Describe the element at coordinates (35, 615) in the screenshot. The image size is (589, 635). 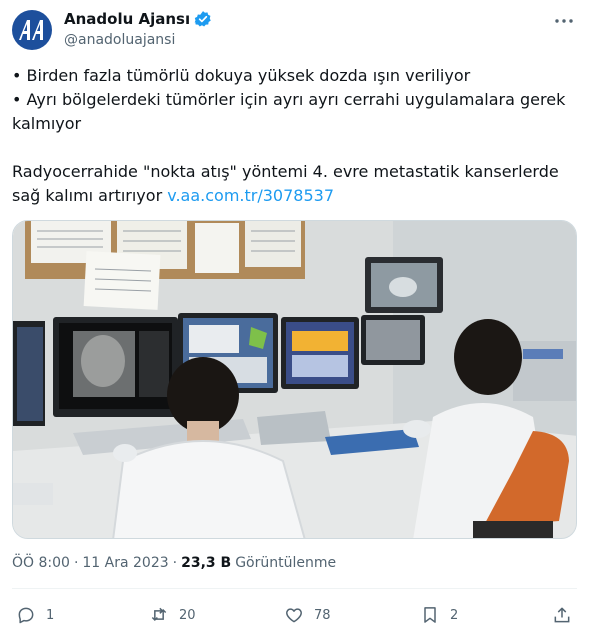
I see `reply-button: 1` at that location.